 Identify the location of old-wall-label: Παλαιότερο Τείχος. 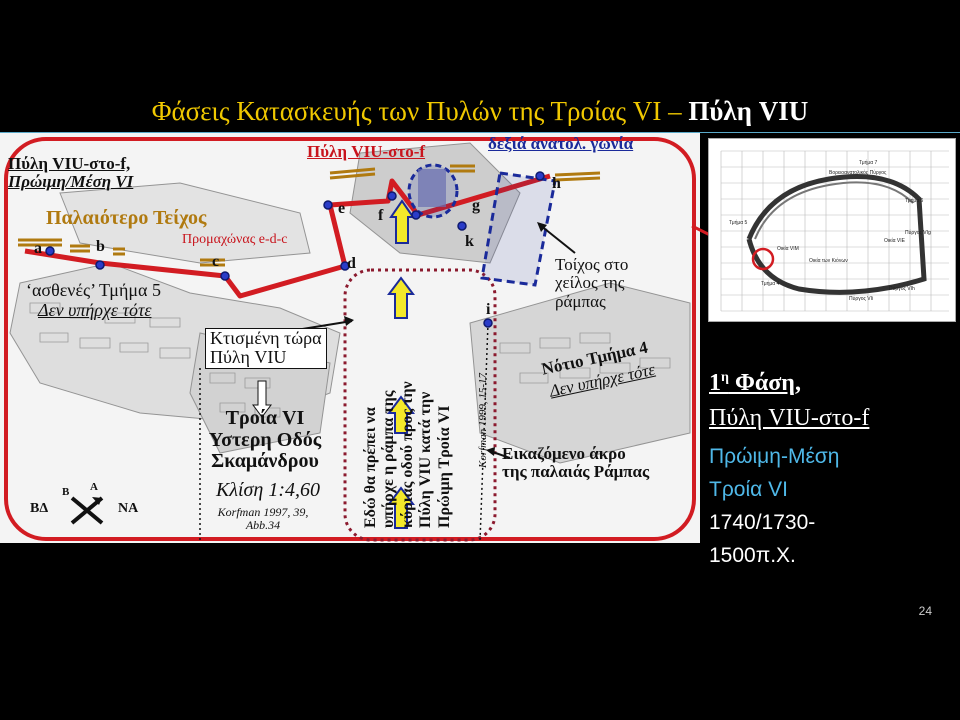
(126, 218).